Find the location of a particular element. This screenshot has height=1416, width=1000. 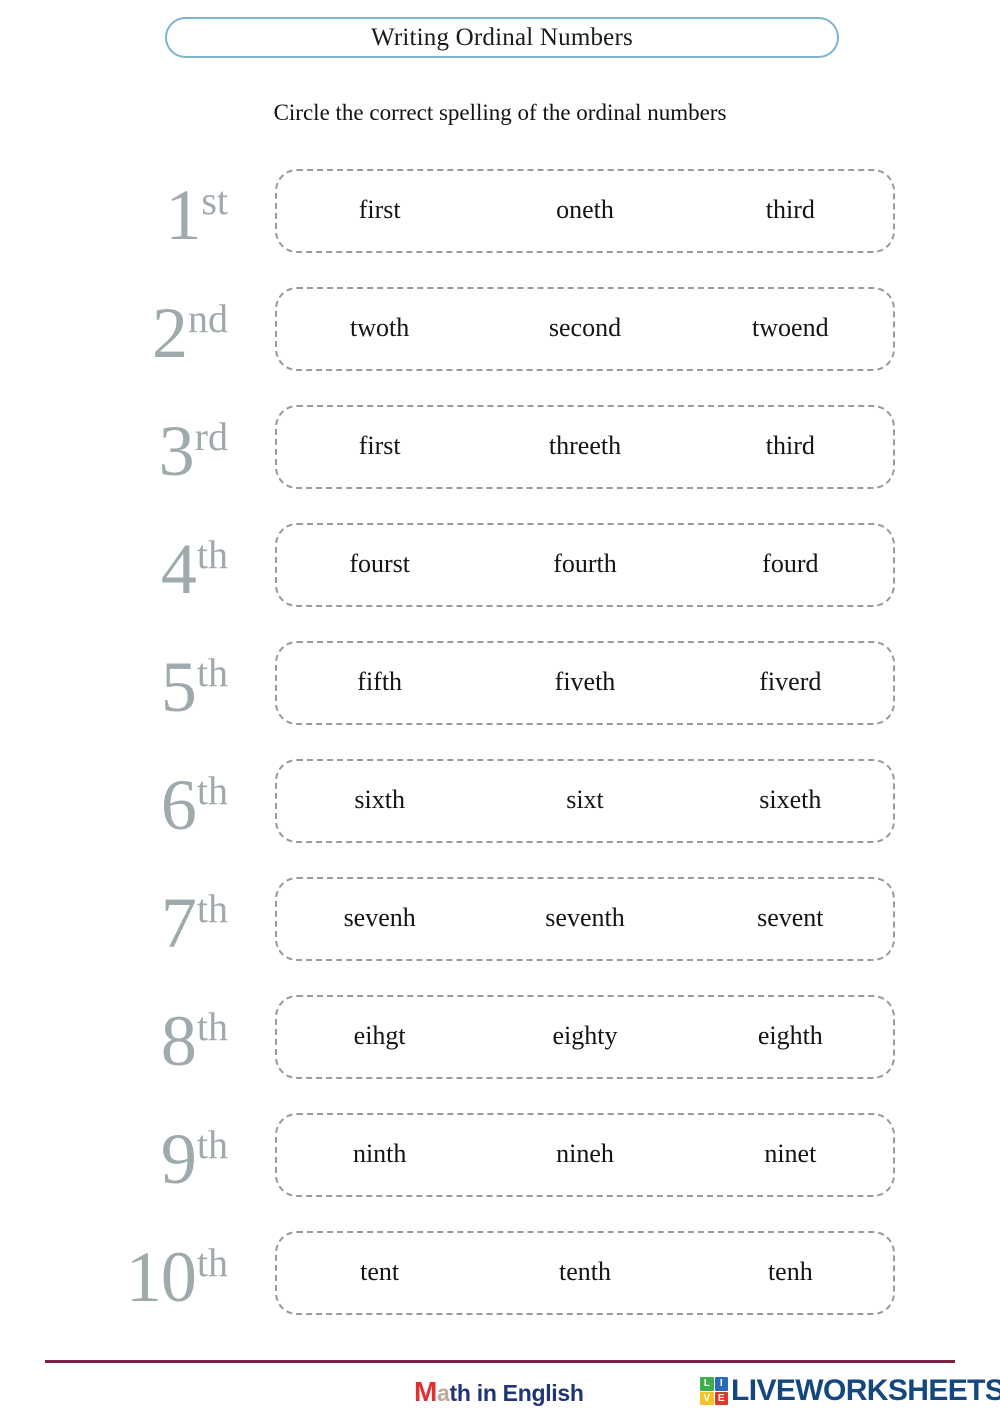

choice-option: nineh is located at coordinates (584, 1155).